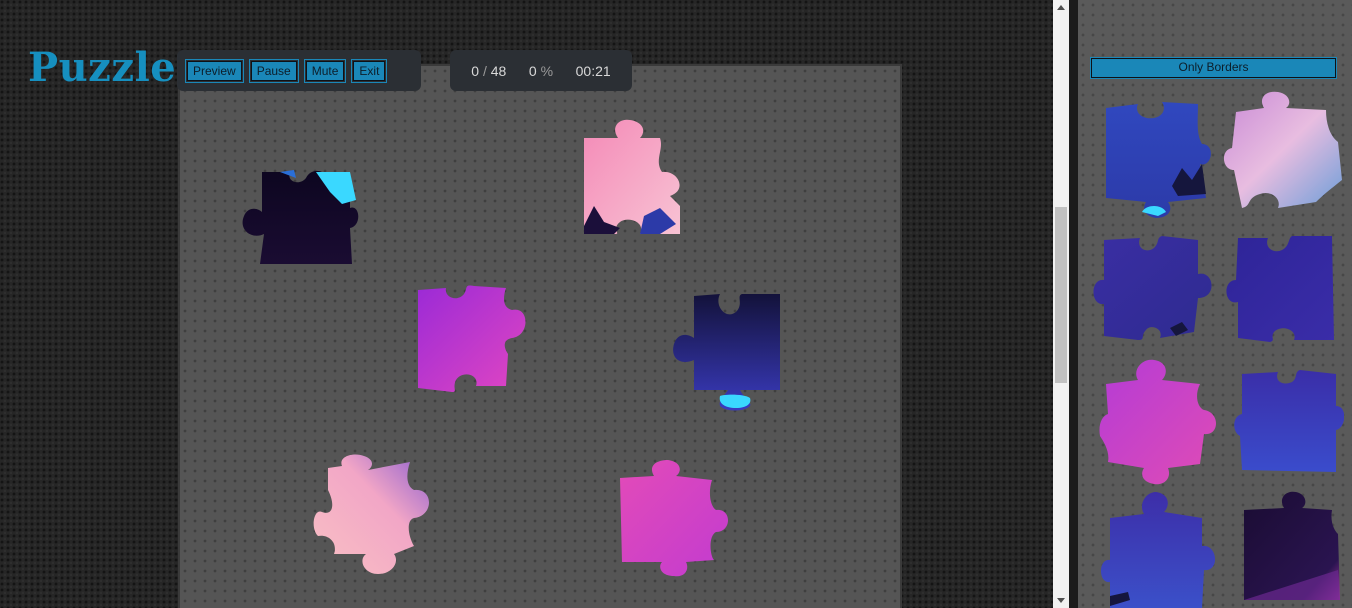  Describe the element at coordinates (1073, 304) in the screenshot. I see `panel-divider` at that location.